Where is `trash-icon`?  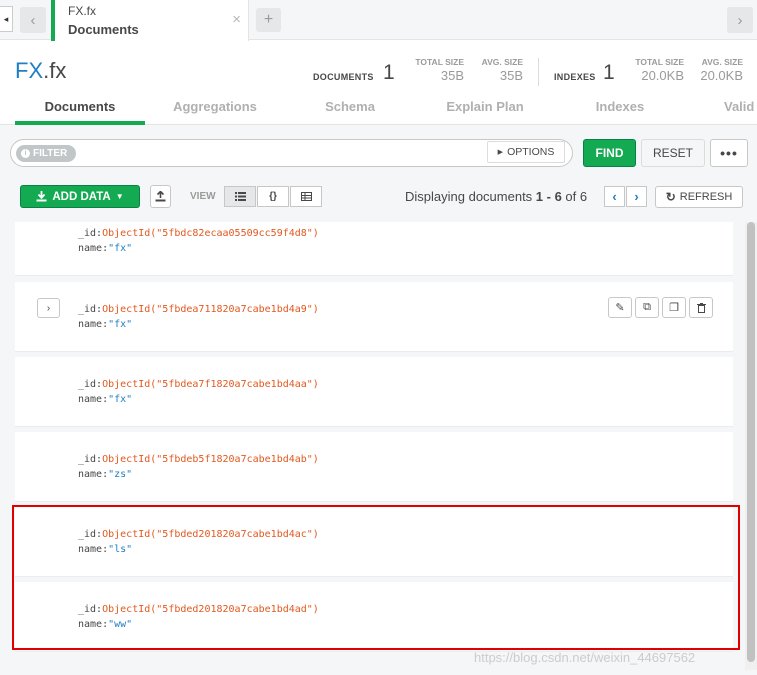 trash-icon is located at coordinates (701, 307).